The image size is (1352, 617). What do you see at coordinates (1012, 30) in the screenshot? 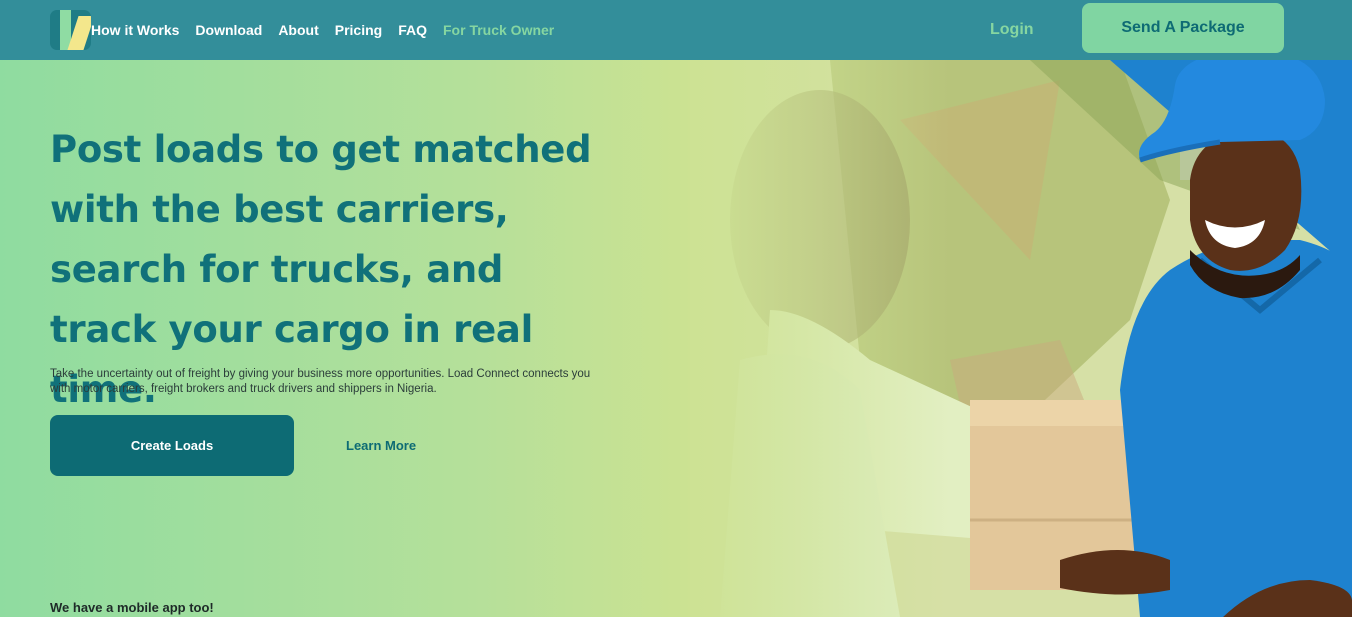
I see `login-link: Login` at bounding box center [1012, 30].